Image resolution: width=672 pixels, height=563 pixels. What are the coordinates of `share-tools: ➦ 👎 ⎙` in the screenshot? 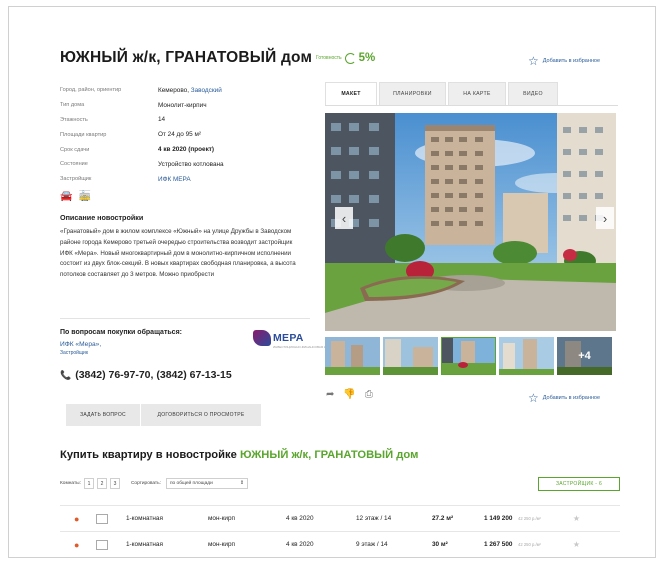 It's located at (349, 394).